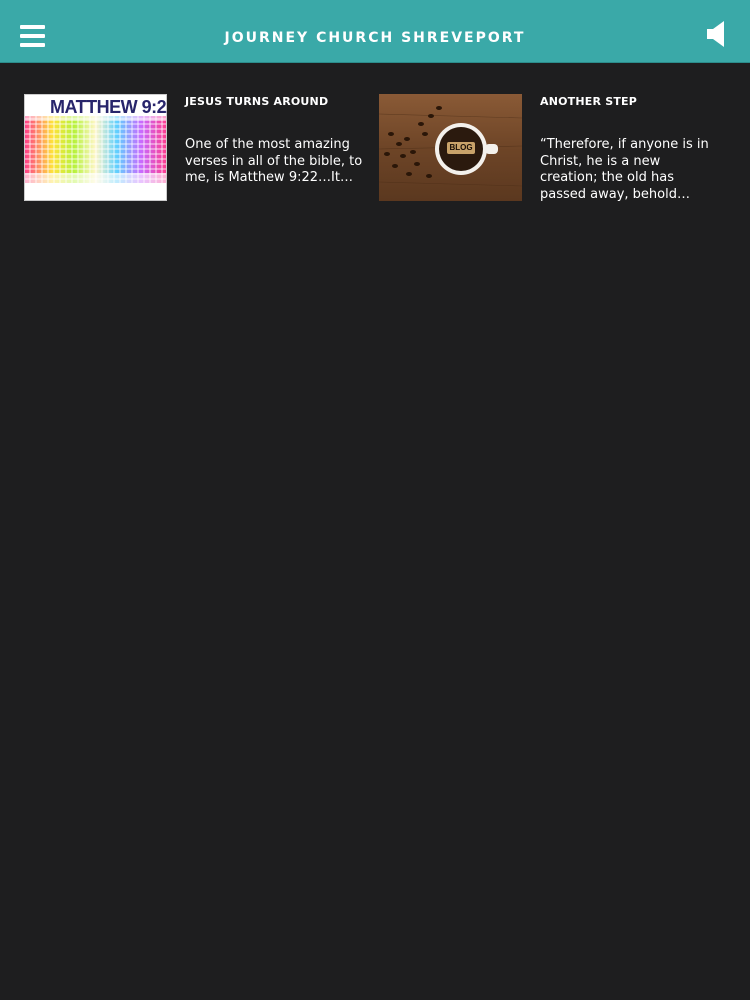  I want to click on post-thumbnail: BLOG, so click(450, 147).